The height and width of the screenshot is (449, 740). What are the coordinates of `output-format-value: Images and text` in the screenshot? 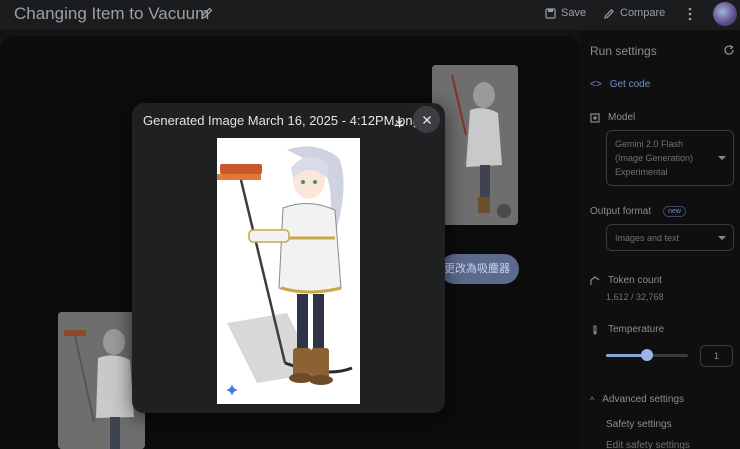 It's located at (647, 238).